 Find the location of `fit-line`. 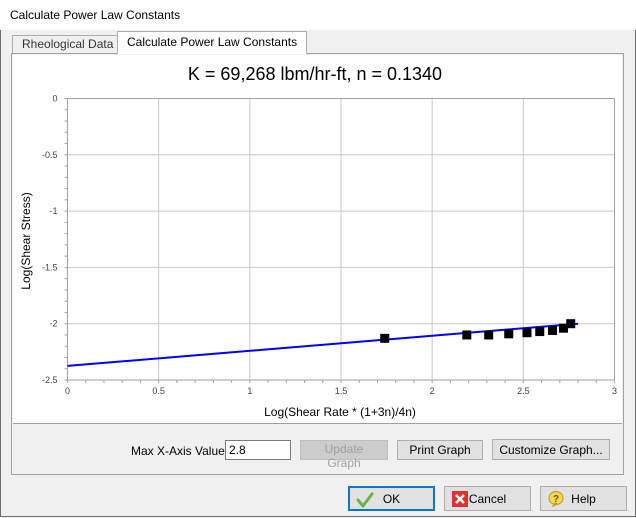

fit-line is located at coordinates (323, 344).